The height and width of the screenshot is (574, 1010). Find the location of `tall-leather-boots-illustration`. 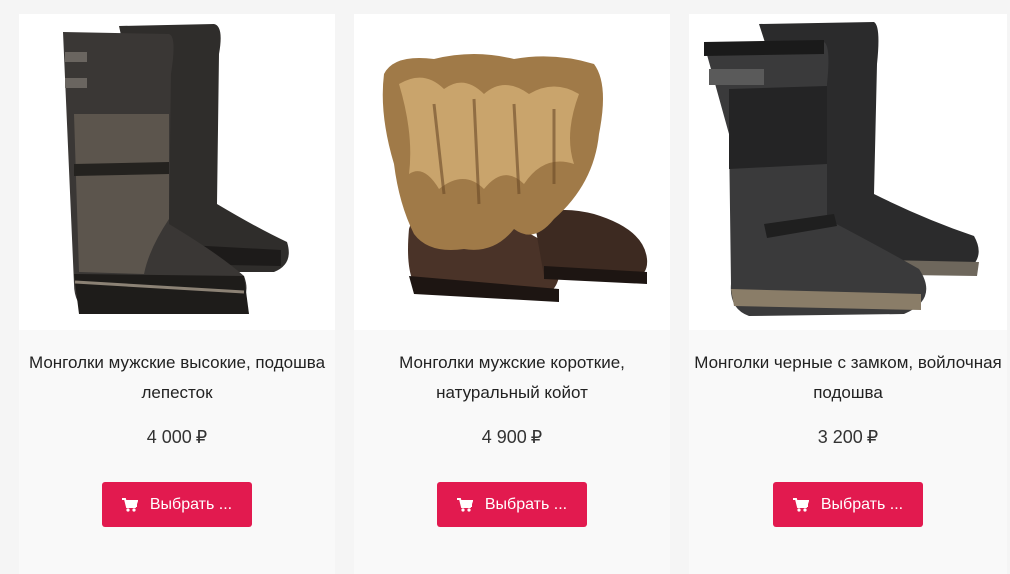

tall-leather-boots-illustration is located at coordinates (176, 169).